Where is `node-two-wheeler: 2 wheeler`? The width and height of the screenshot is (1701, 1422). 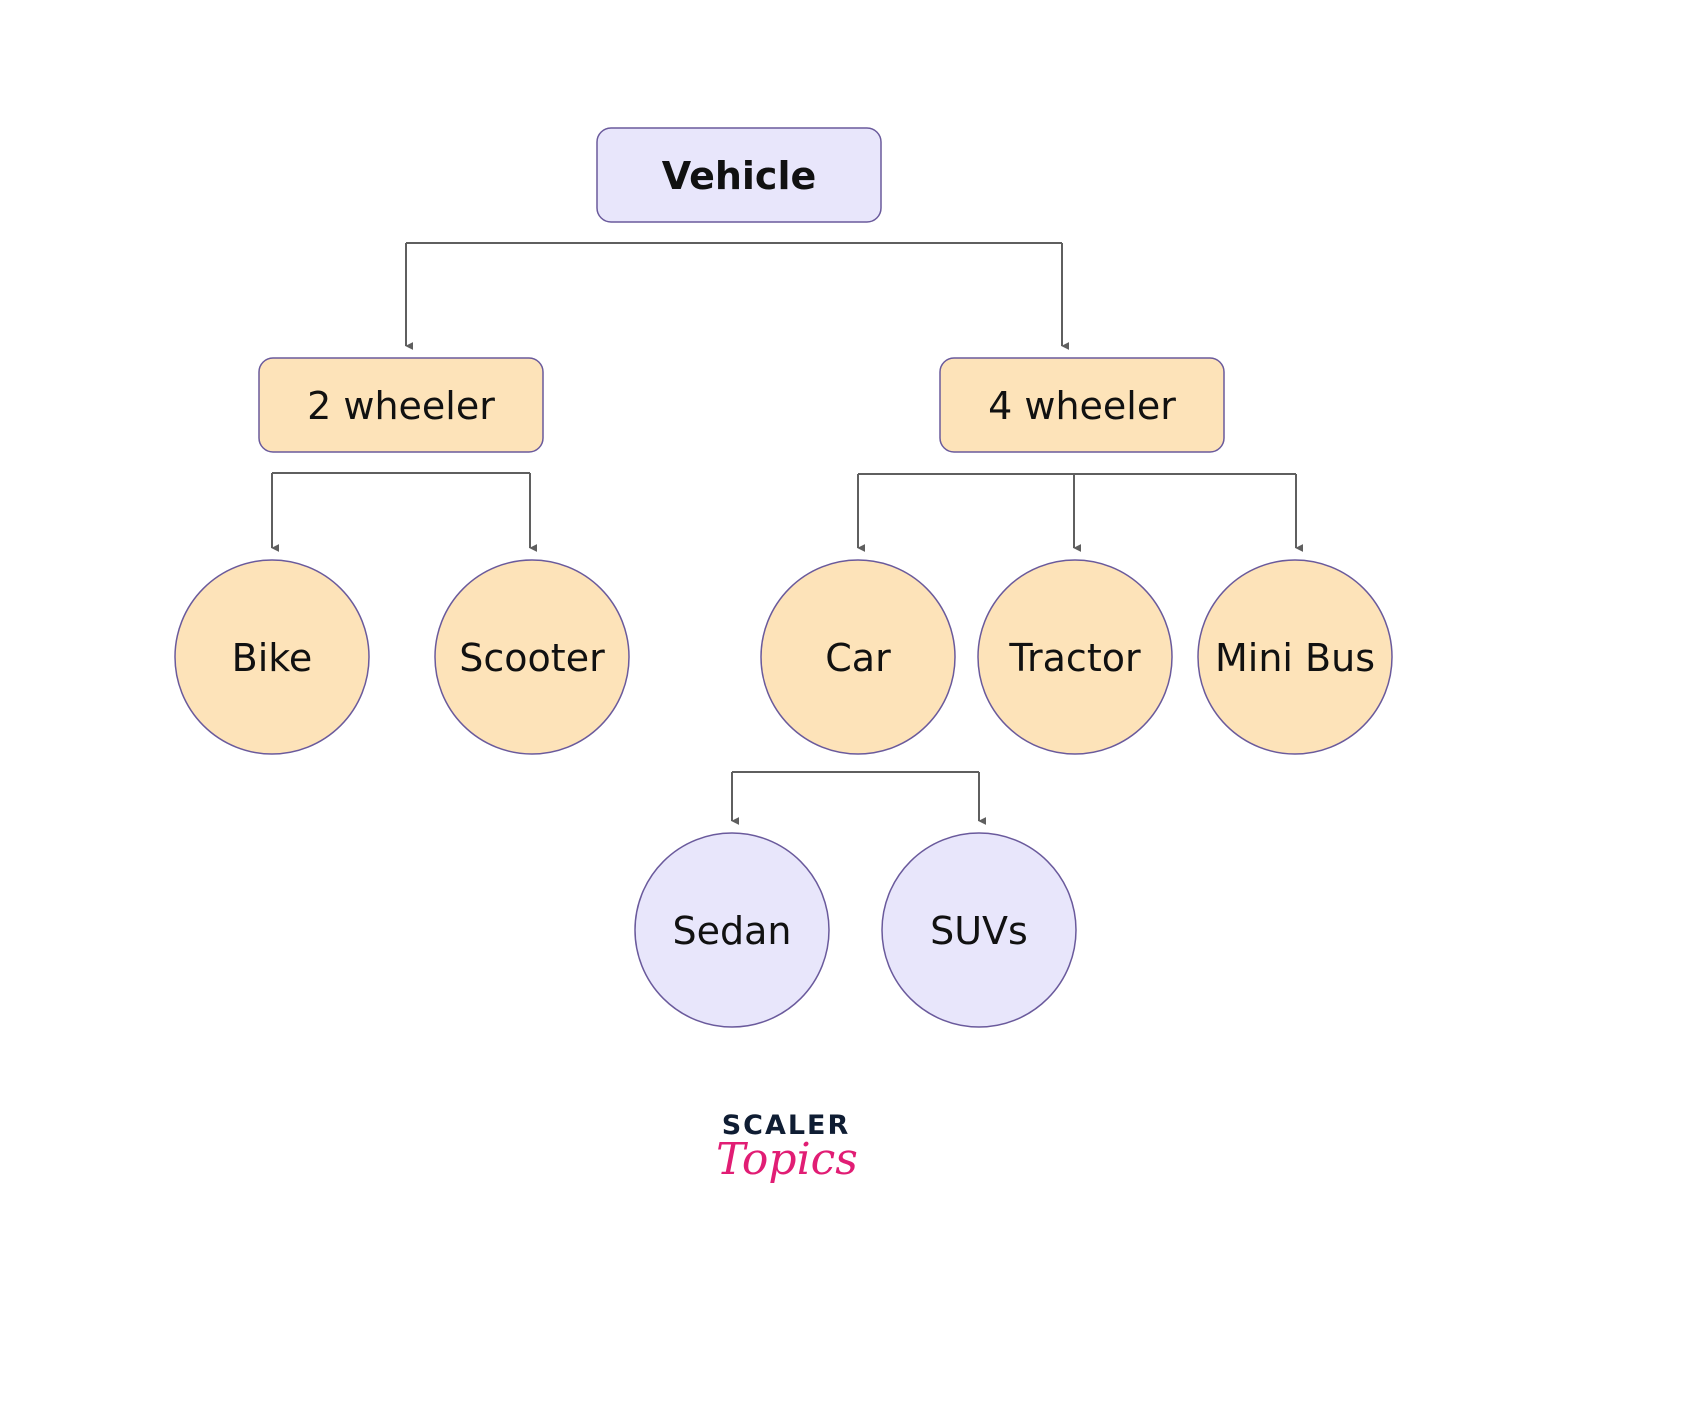 node-two-wheeler: 2 wheeler is located at coordinates (401, 405).